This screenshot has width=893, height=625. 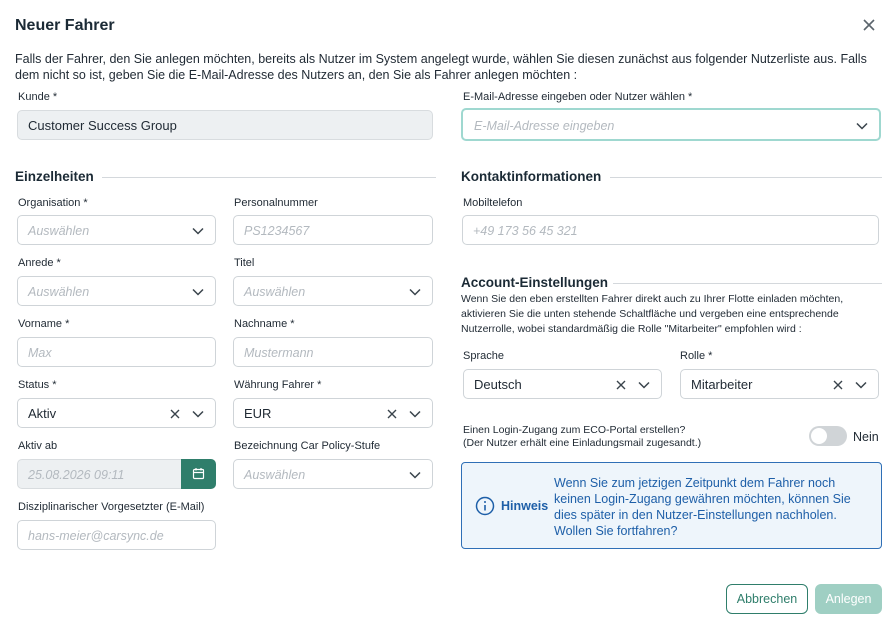 I want to click on aktiv-ab-placeholder: 25.08.2026 09:11, so click(x=76, y=475).